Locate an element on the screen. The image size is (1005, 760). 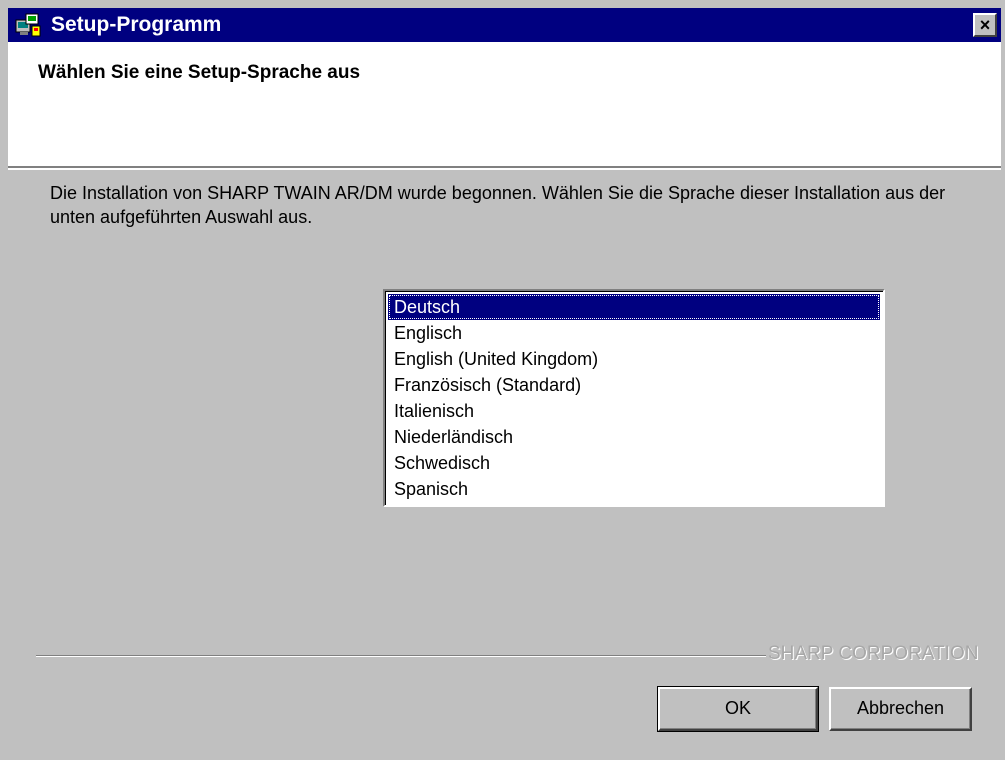
language-item-schwedisch: Schwedisch is located at coordinates (634, 463).